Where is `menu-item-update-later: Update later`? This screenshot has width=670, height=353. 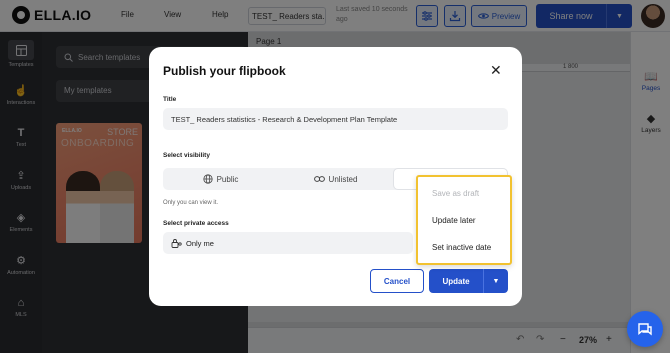 menu-item-update-later: Update later is located at coordinates (454, 220).